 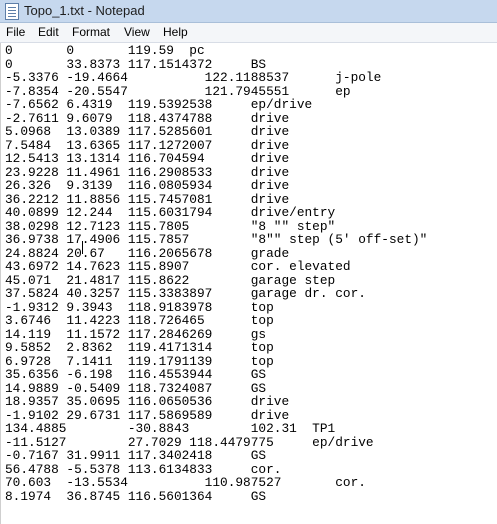 I want to click on text-line: -7.8354 -20.5547 121.7945551 ep, so click(x=178, y=91).